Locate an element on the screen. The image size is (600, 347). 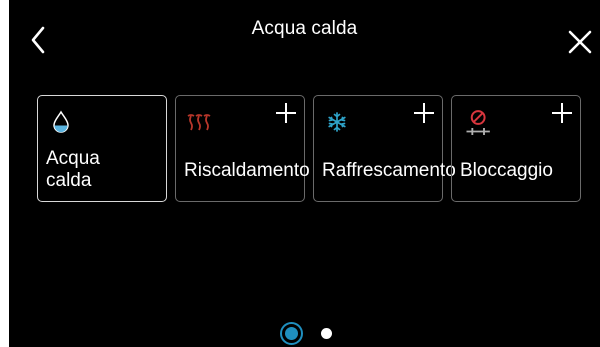
heating-icon is located at coordinates (199, 122).